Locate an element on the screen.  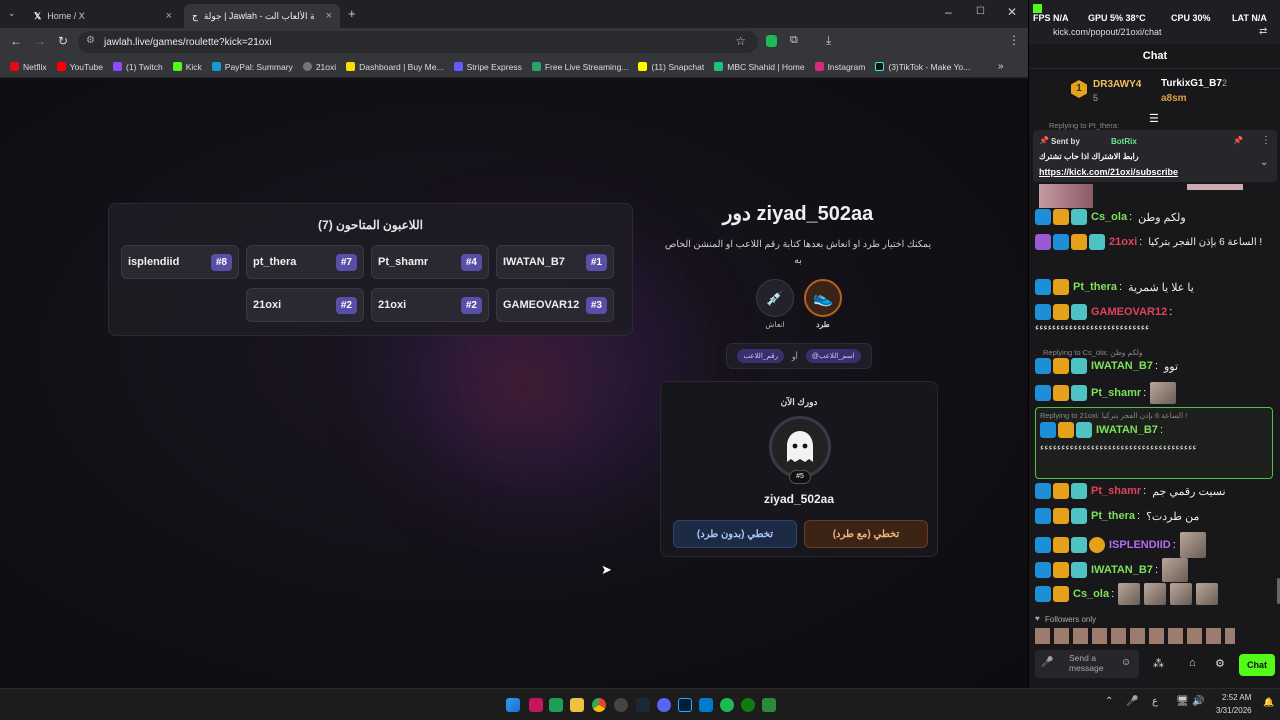
player-chip: pt_thera #7 is located at coordinates (305, 262).